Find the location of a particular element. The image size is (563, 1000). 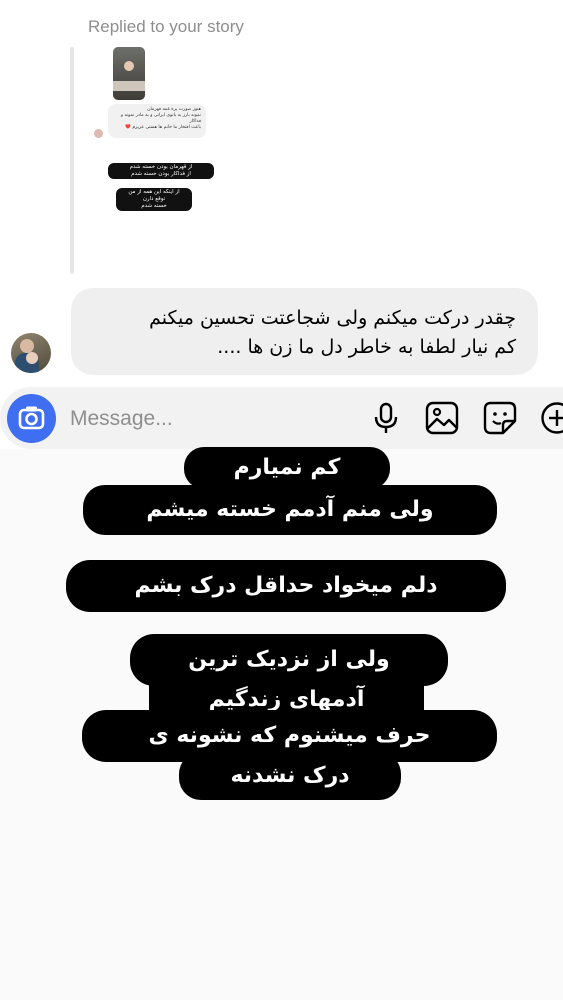

microphone-icon is located at coordinates (386, 418).